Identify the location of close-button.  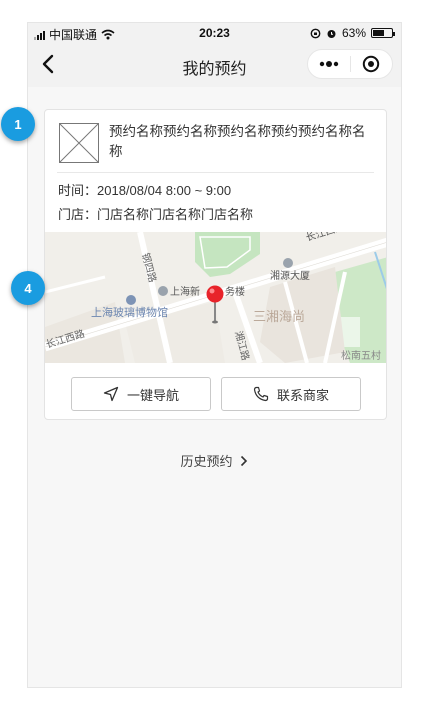
(372, 64).